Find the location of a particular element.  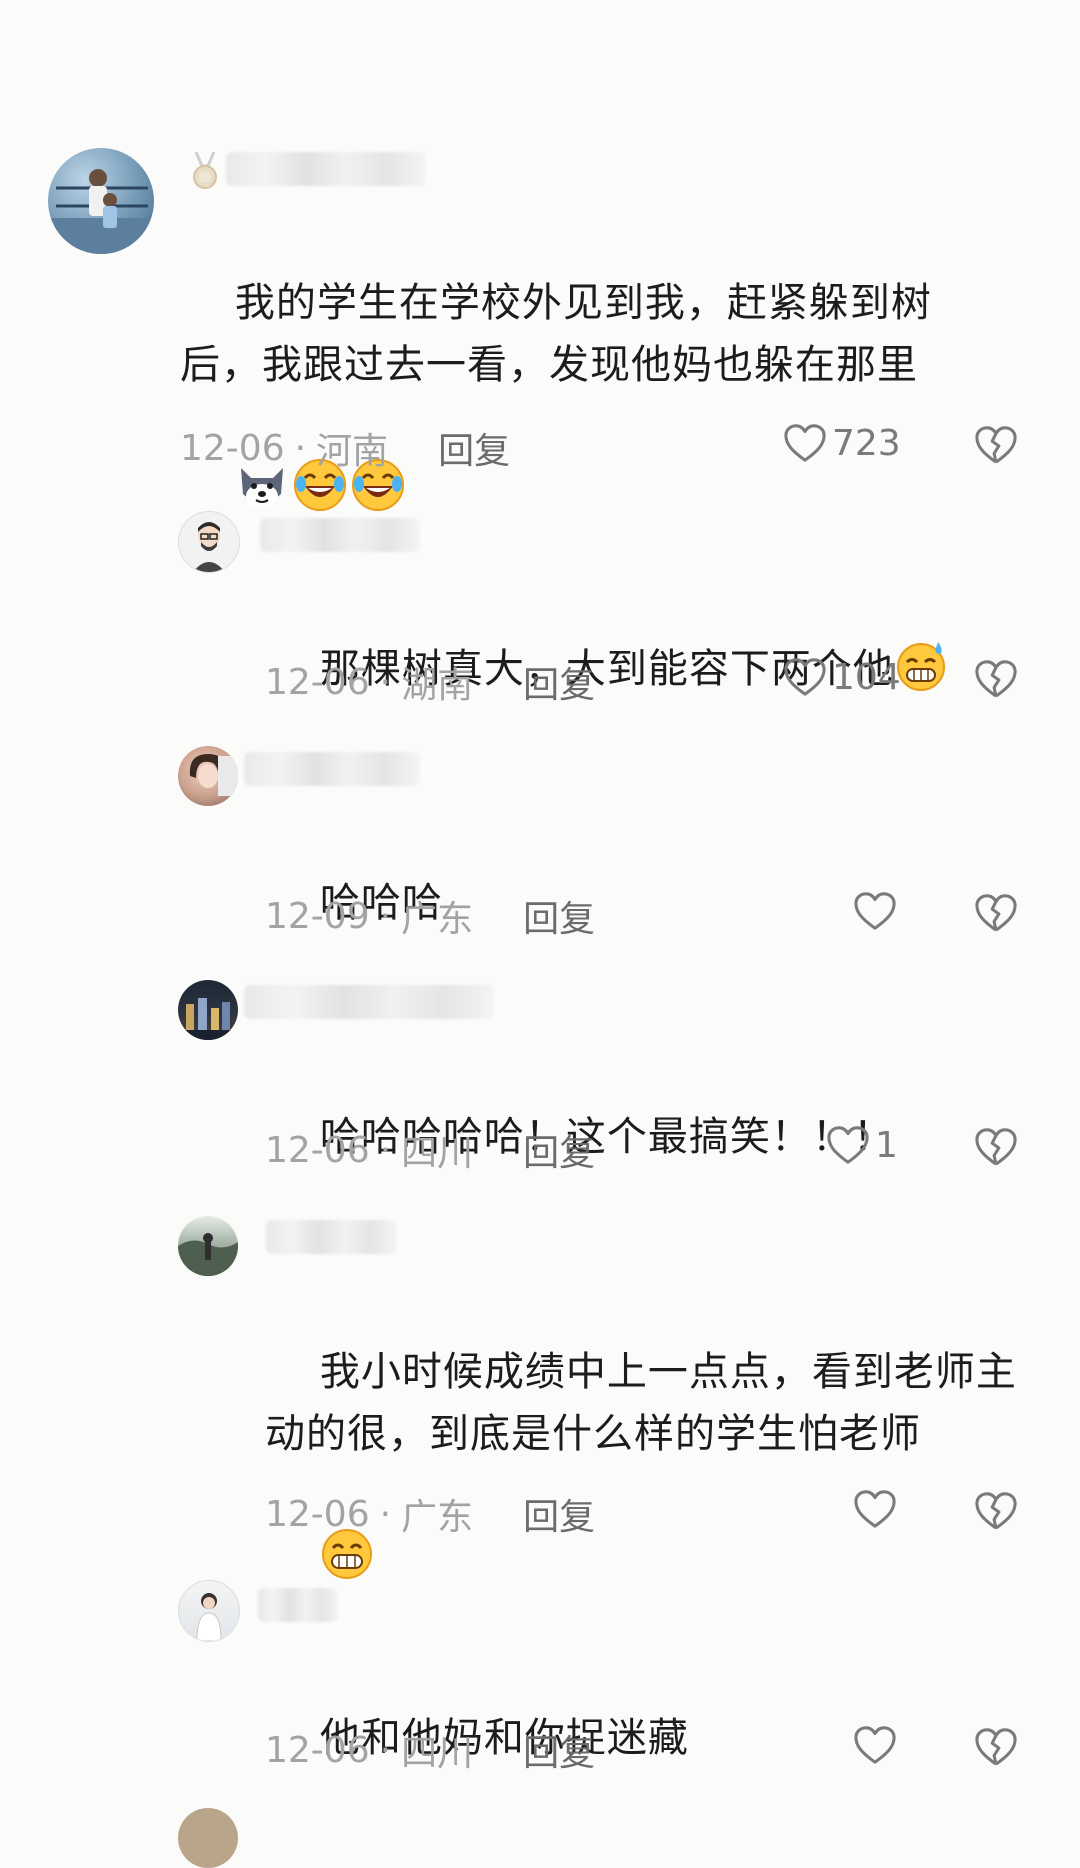

comment-meta: 12-06 · 广东 回复 is located at coordinates (430, 1514).